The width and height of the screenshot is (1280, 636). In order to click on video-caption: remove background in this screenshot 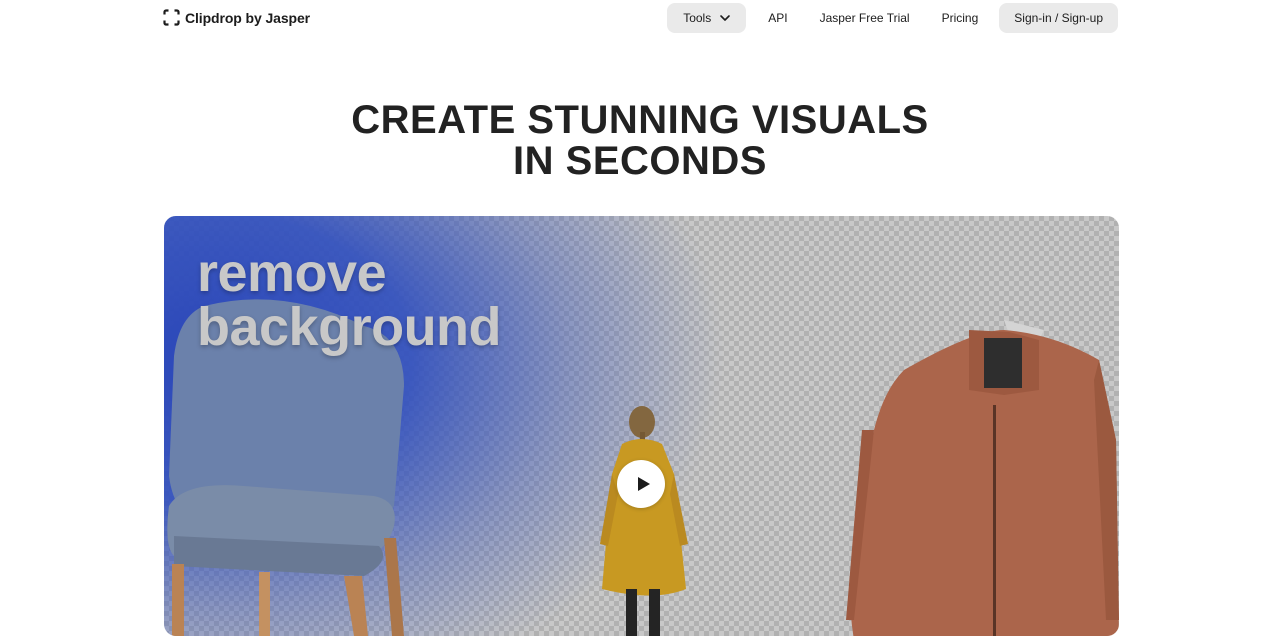, I will do `click(349, 300)`.